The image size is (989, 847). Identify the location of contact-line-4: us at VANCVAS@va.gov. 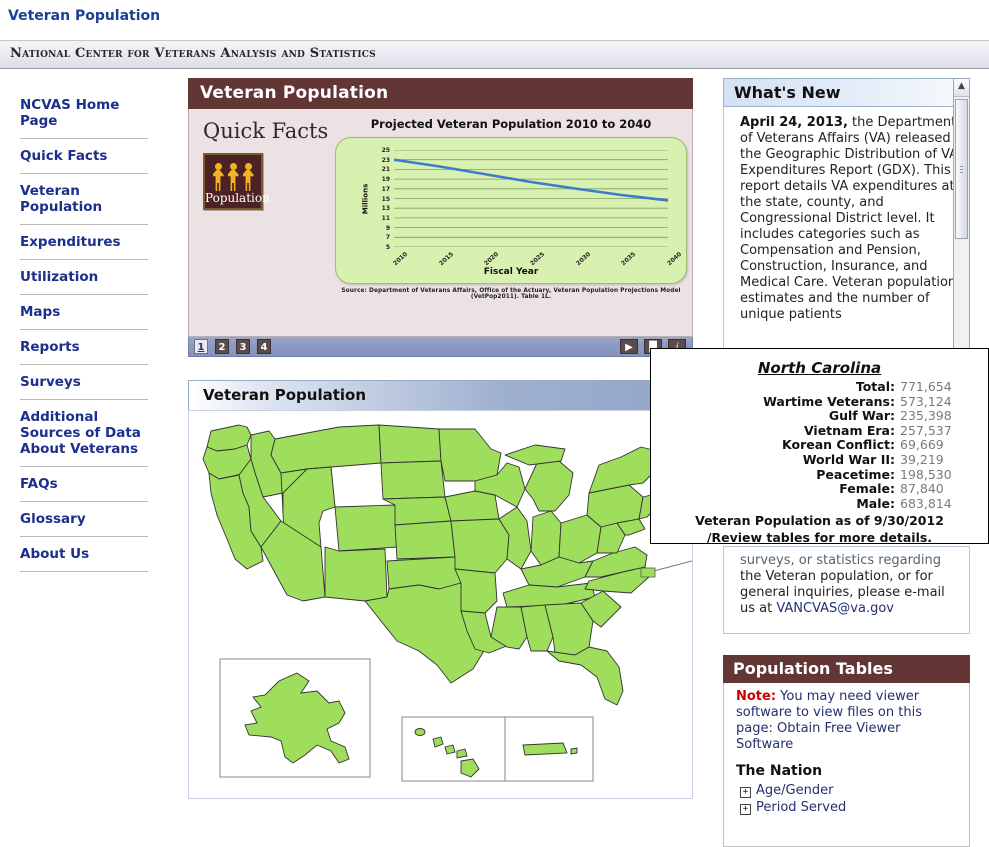
(849, 609).